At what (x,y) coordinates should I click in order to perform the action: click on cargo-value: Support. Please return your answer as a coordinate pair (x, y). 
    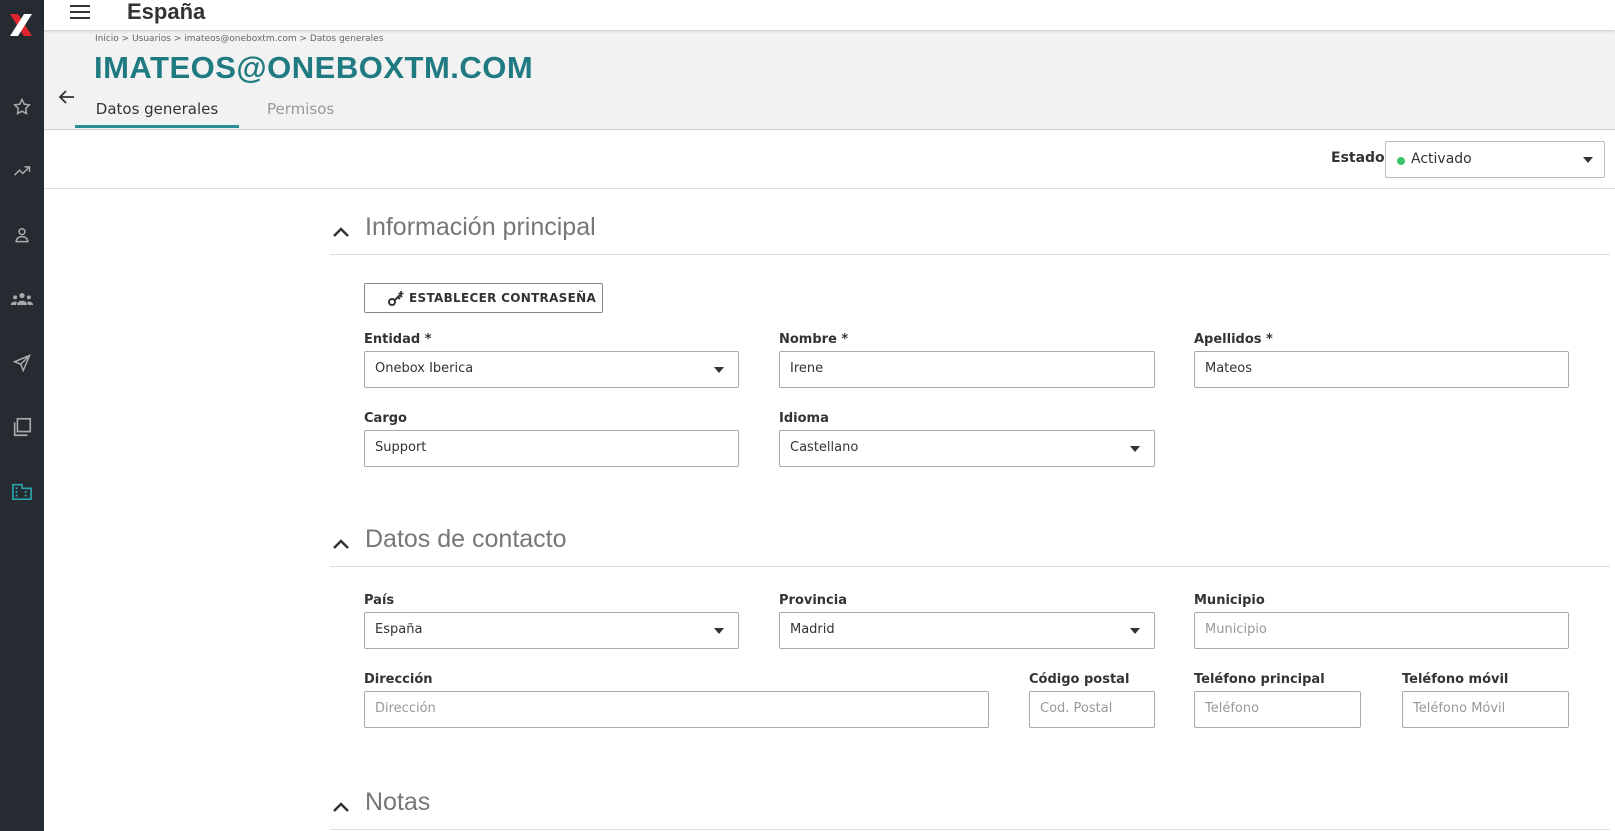
    Looking at the image, I should click on (401, 447).